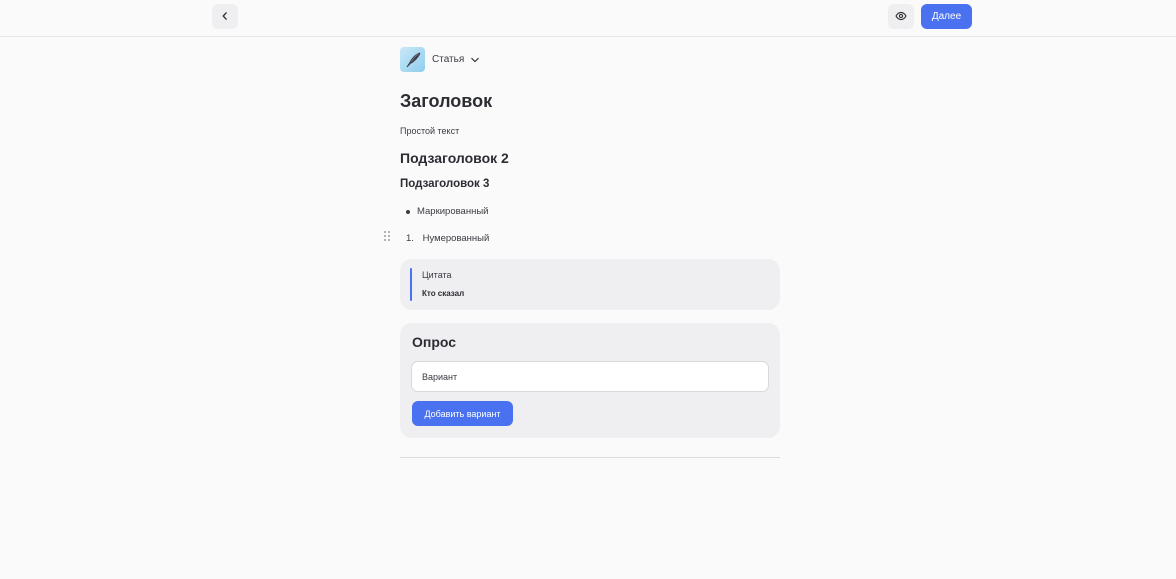  Describe the element at coordinates (590, 376) in the screenshot. I see `poll-option-input` at that location.